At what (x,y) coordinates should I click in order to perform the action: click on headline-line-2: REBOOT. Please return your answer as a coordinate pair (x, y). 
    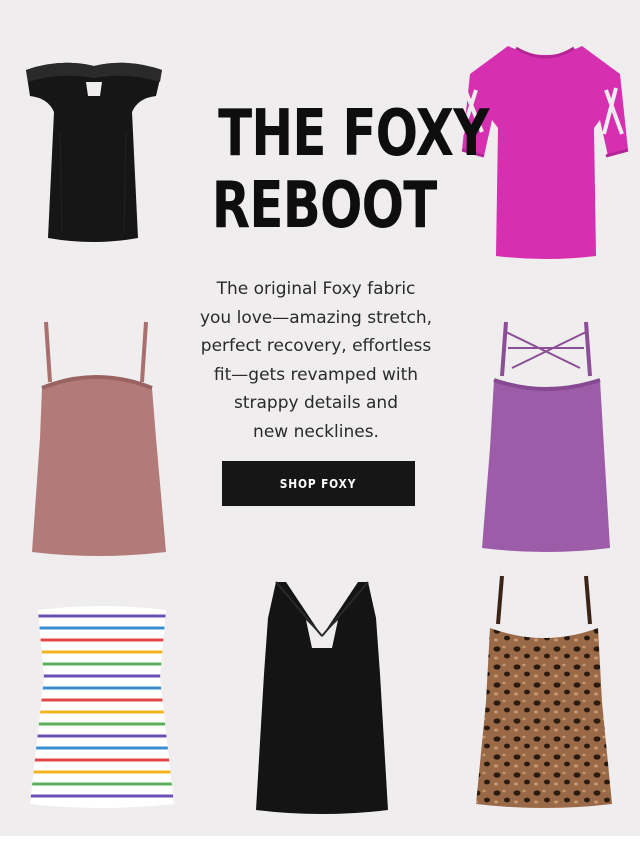
    Looking at the image, I should click on (324, 206).